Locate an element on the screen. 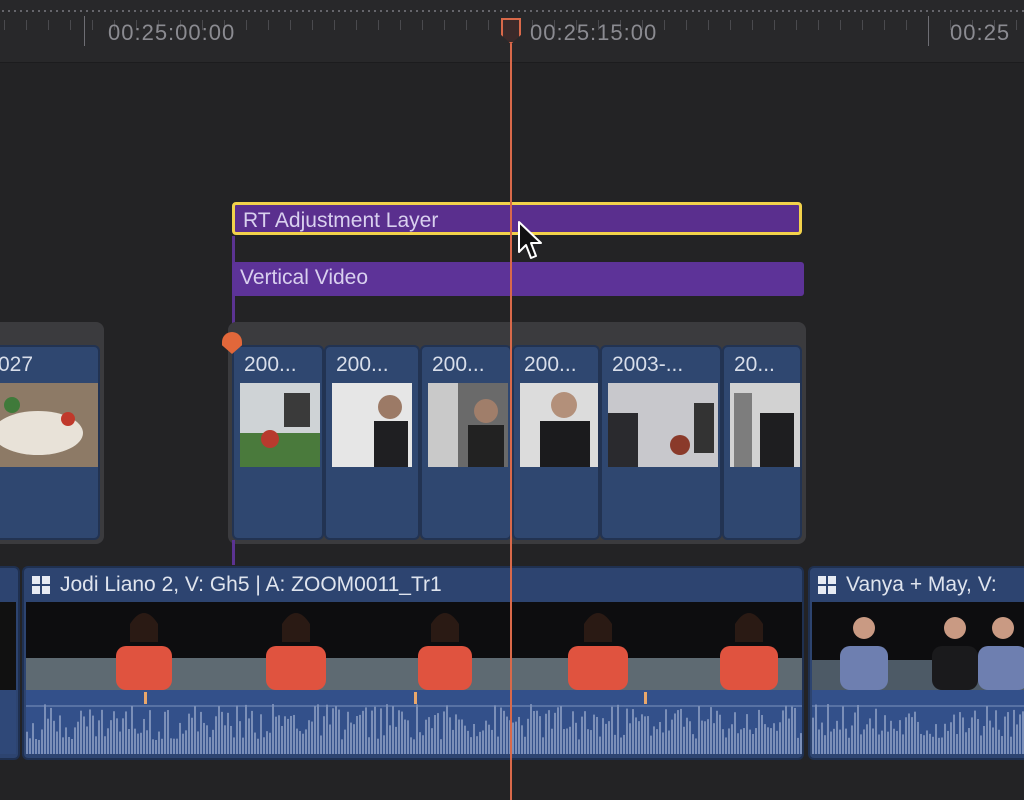  playhead is located at coordinates (511, 418).